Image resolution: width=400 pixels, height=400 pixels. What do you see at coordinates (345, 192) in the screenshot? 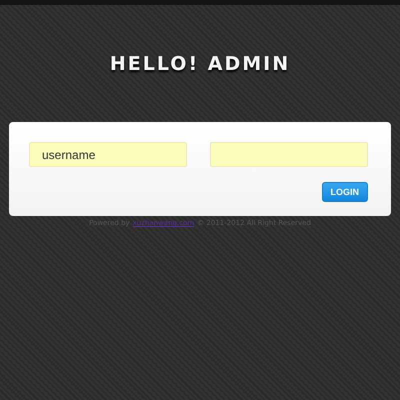
I see `login-button: LOGIN` at bounding box center [345, 192].